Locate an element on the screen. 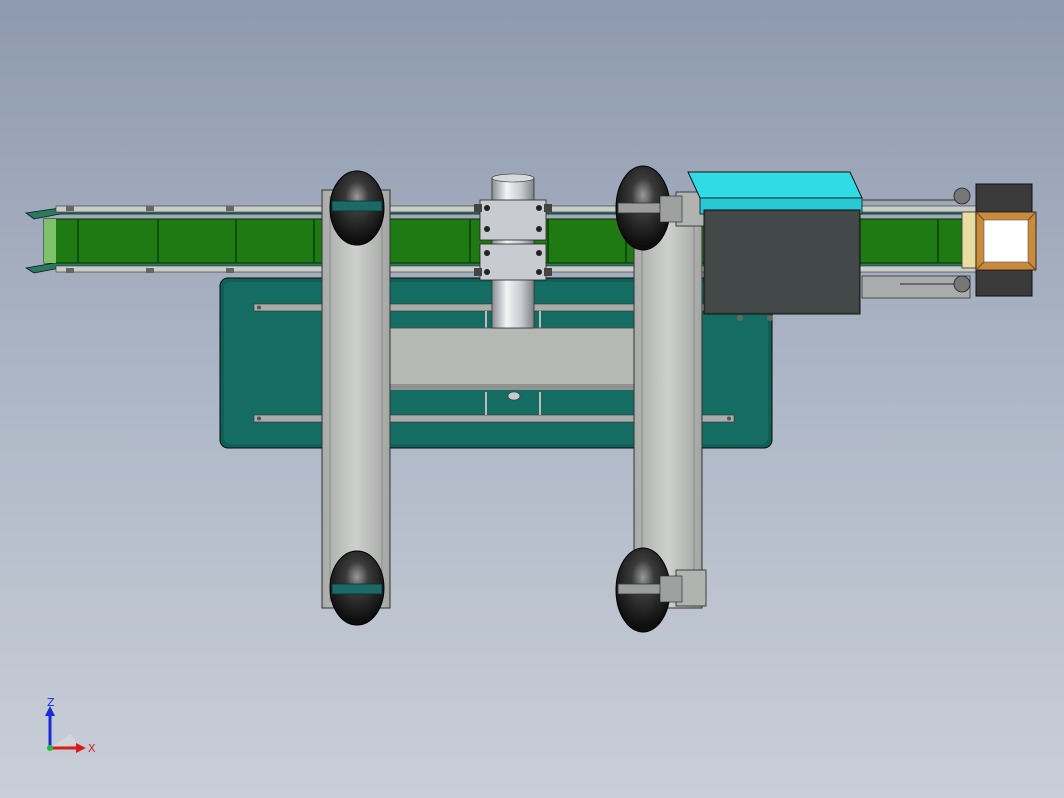 Image resolution: width=1064 pixels, height=798 pixels. caster-wheel-left-top is located at coordinates (357, 208).